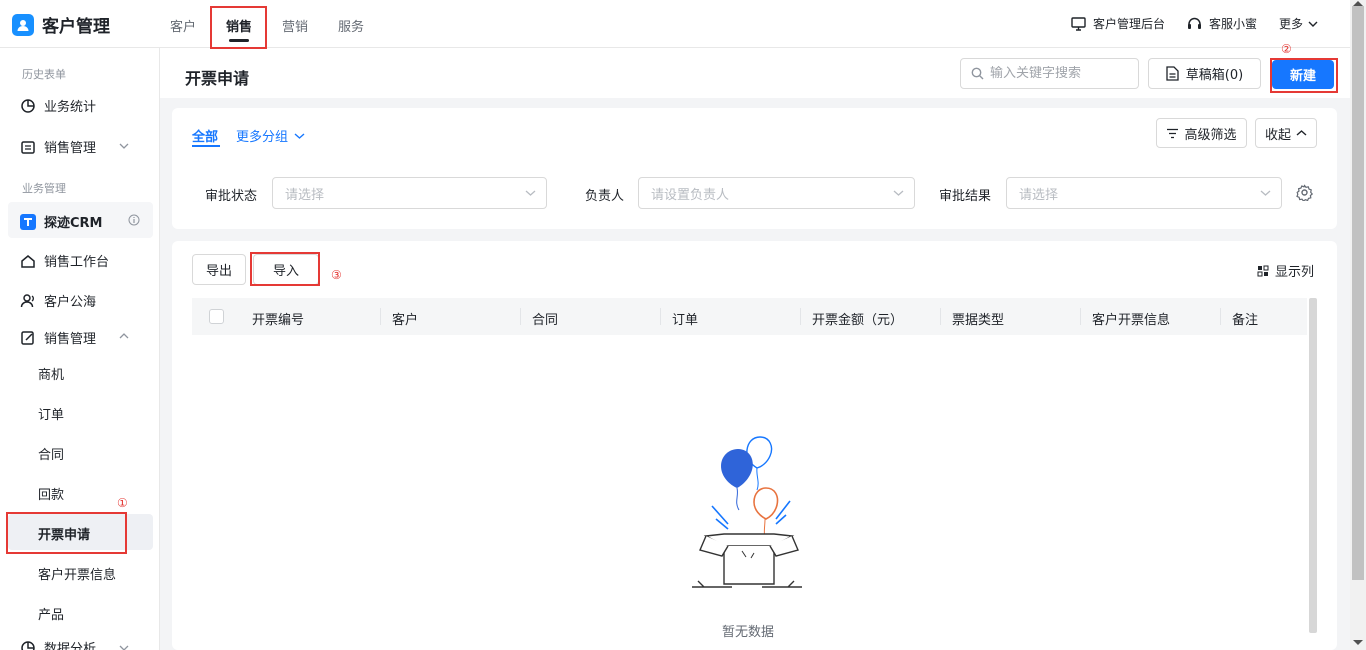  I want to click on sidebar-item-workbench: 销售工作台, so click(64, 260).